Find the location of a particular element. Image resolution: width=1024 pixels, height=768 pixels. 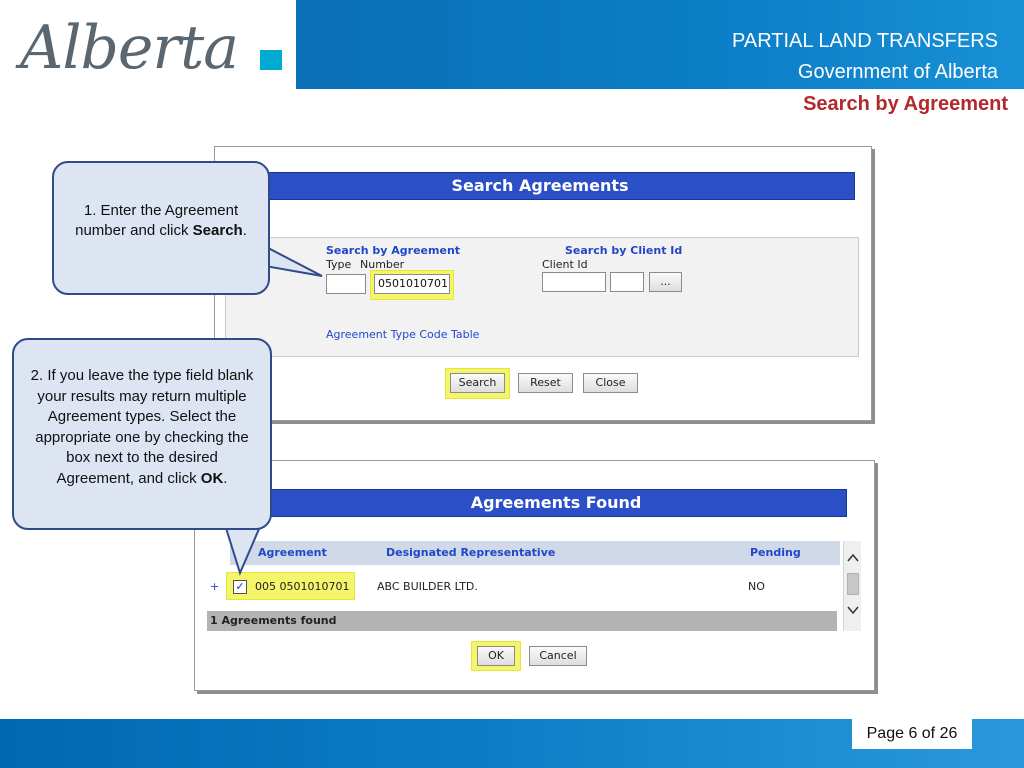

ok-button: OK is located at coordinates (496, 656).